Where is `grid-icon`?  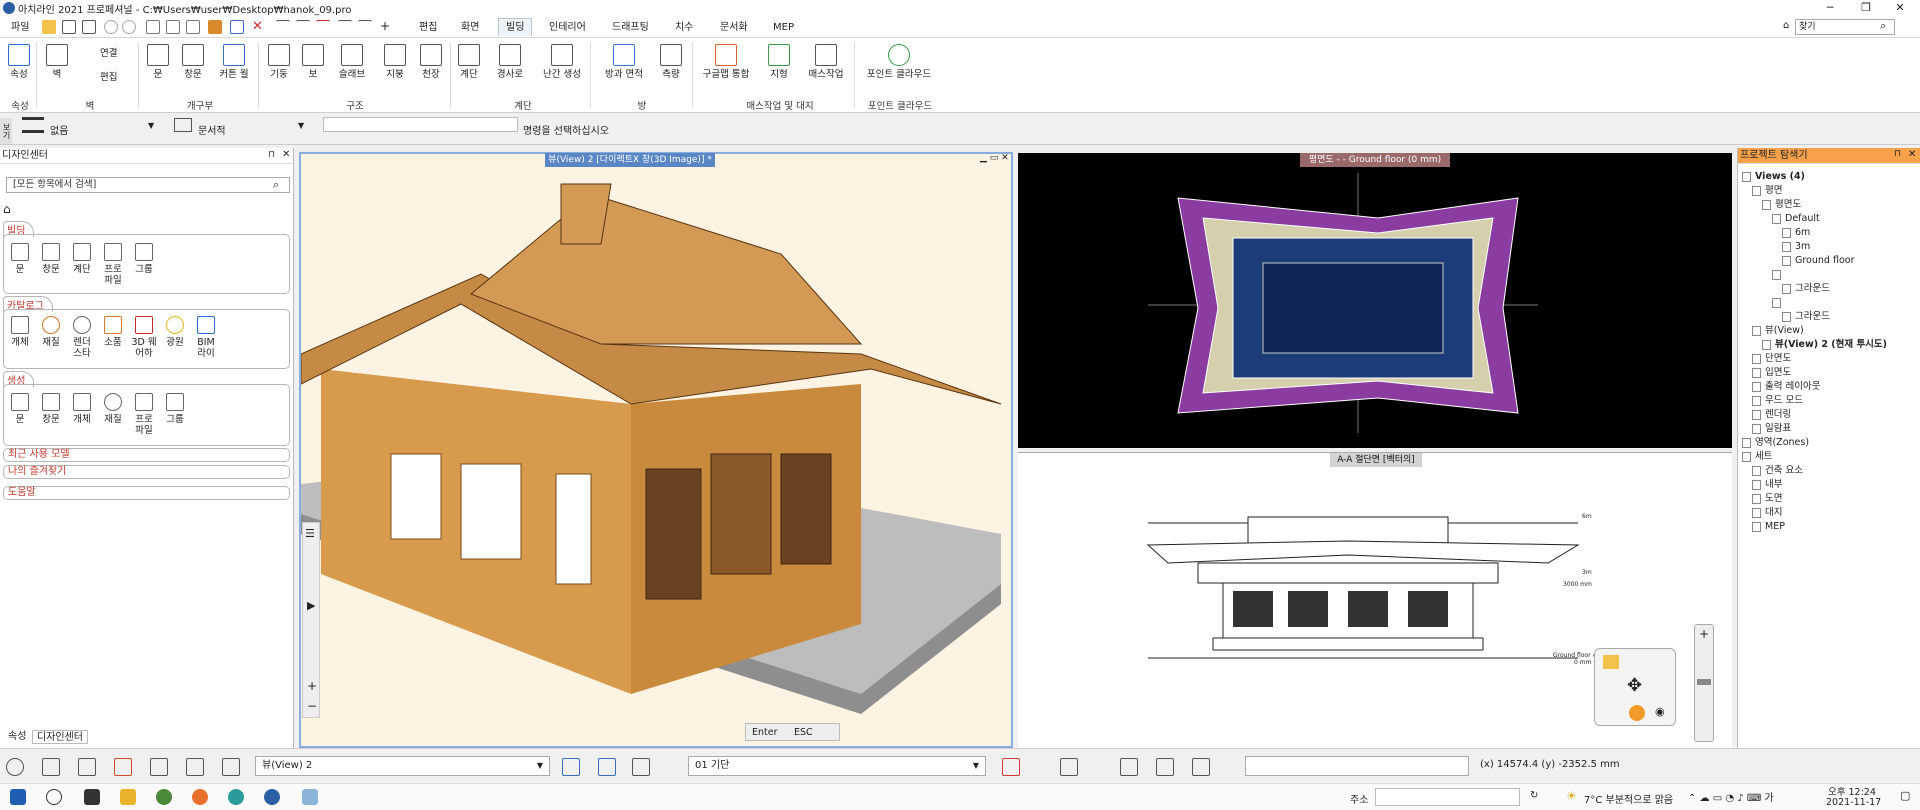 grid-icon is located at coordinates (51, 767).